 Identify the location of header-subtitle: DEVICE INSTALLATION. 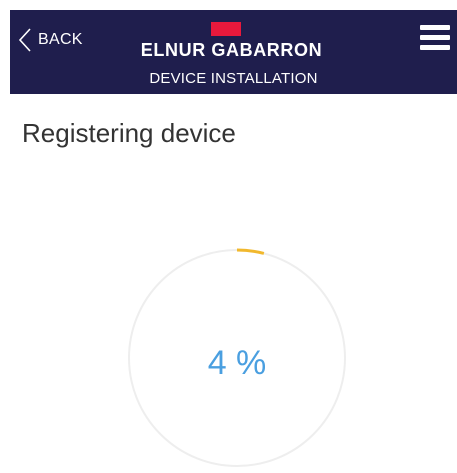
(233, 78).